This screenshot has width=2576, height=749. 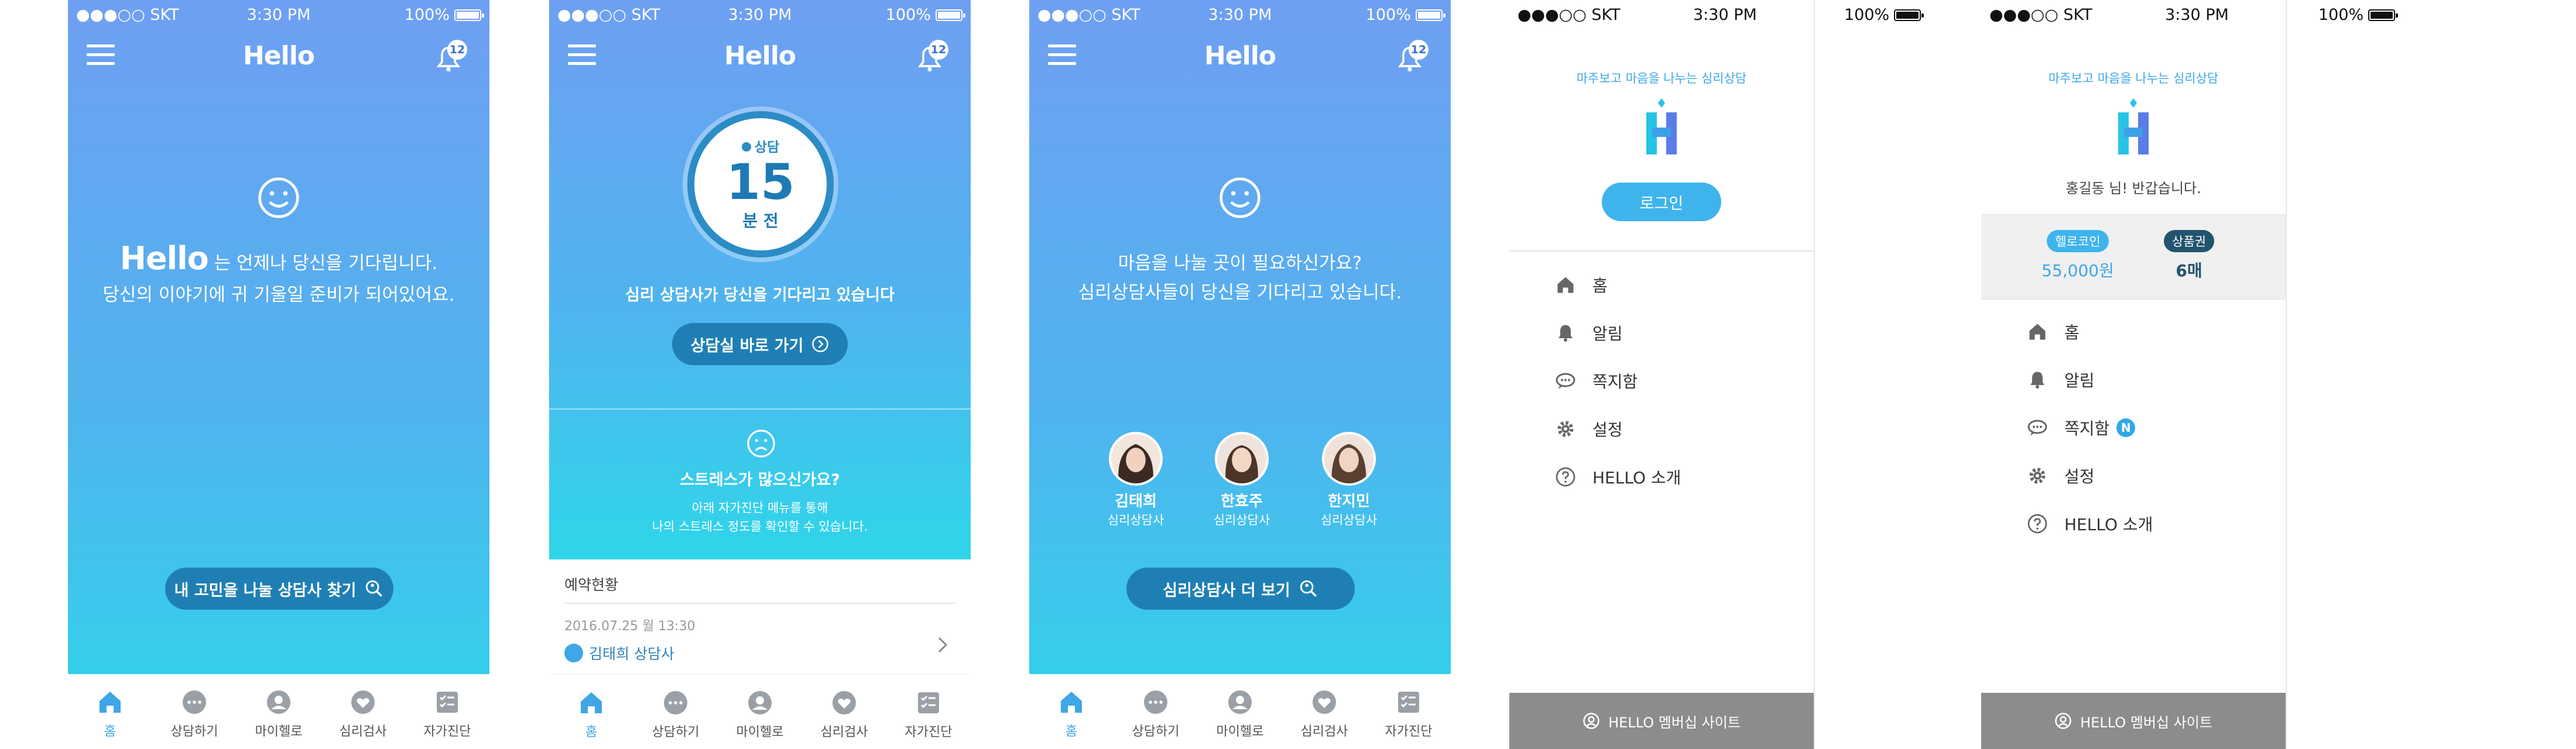 I want to click on enter-room-button: 상담실 바로 가기, so click(x=760, y=344).